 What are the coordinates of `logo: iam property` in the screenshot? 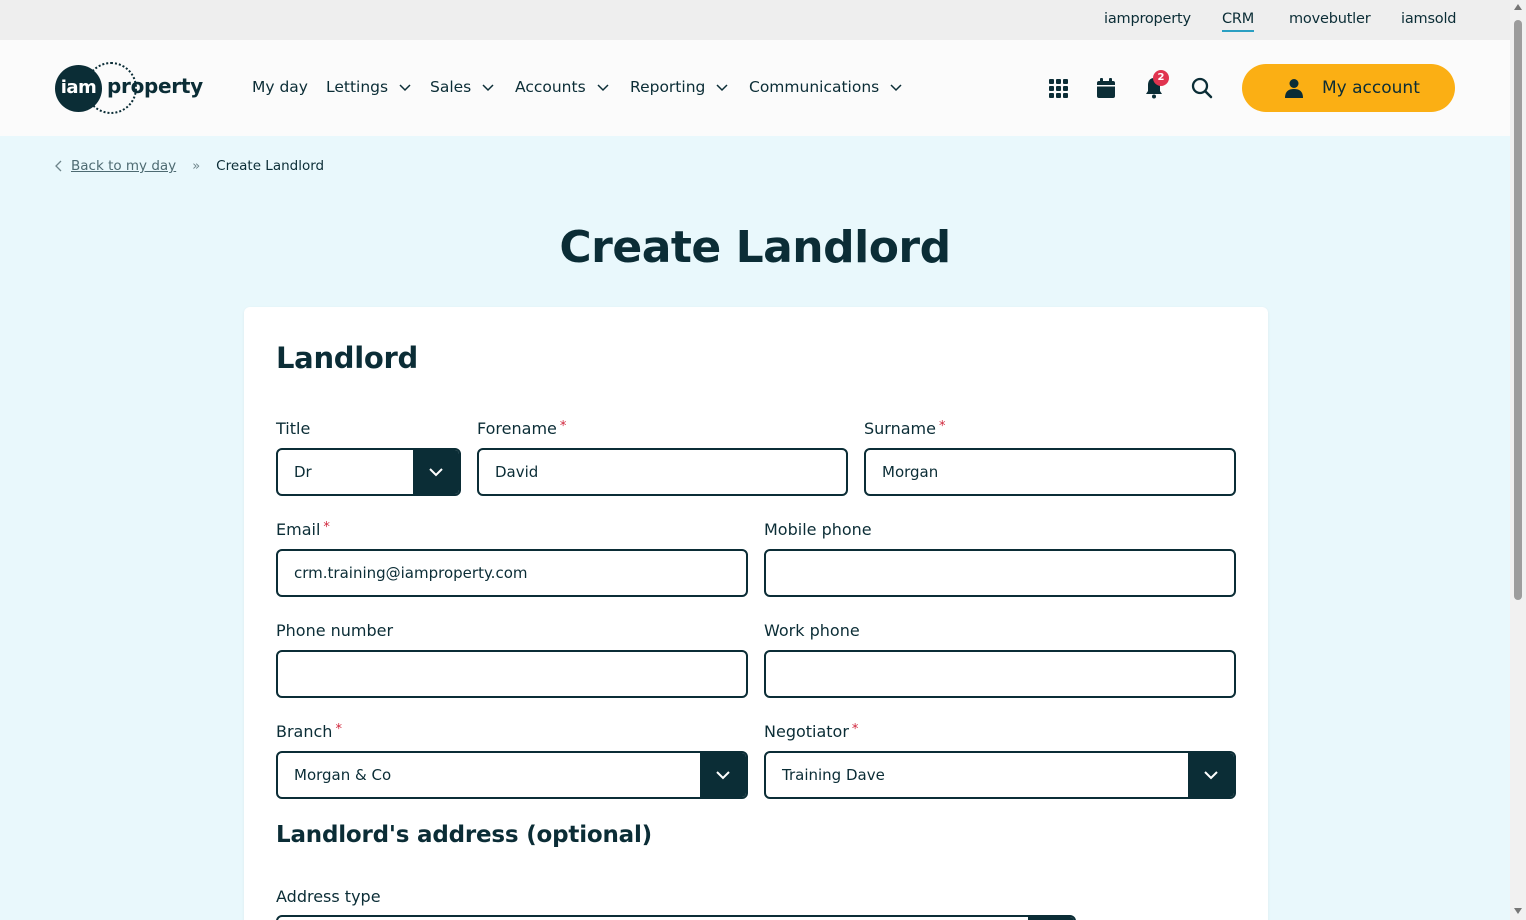 It's located at (129, 89).